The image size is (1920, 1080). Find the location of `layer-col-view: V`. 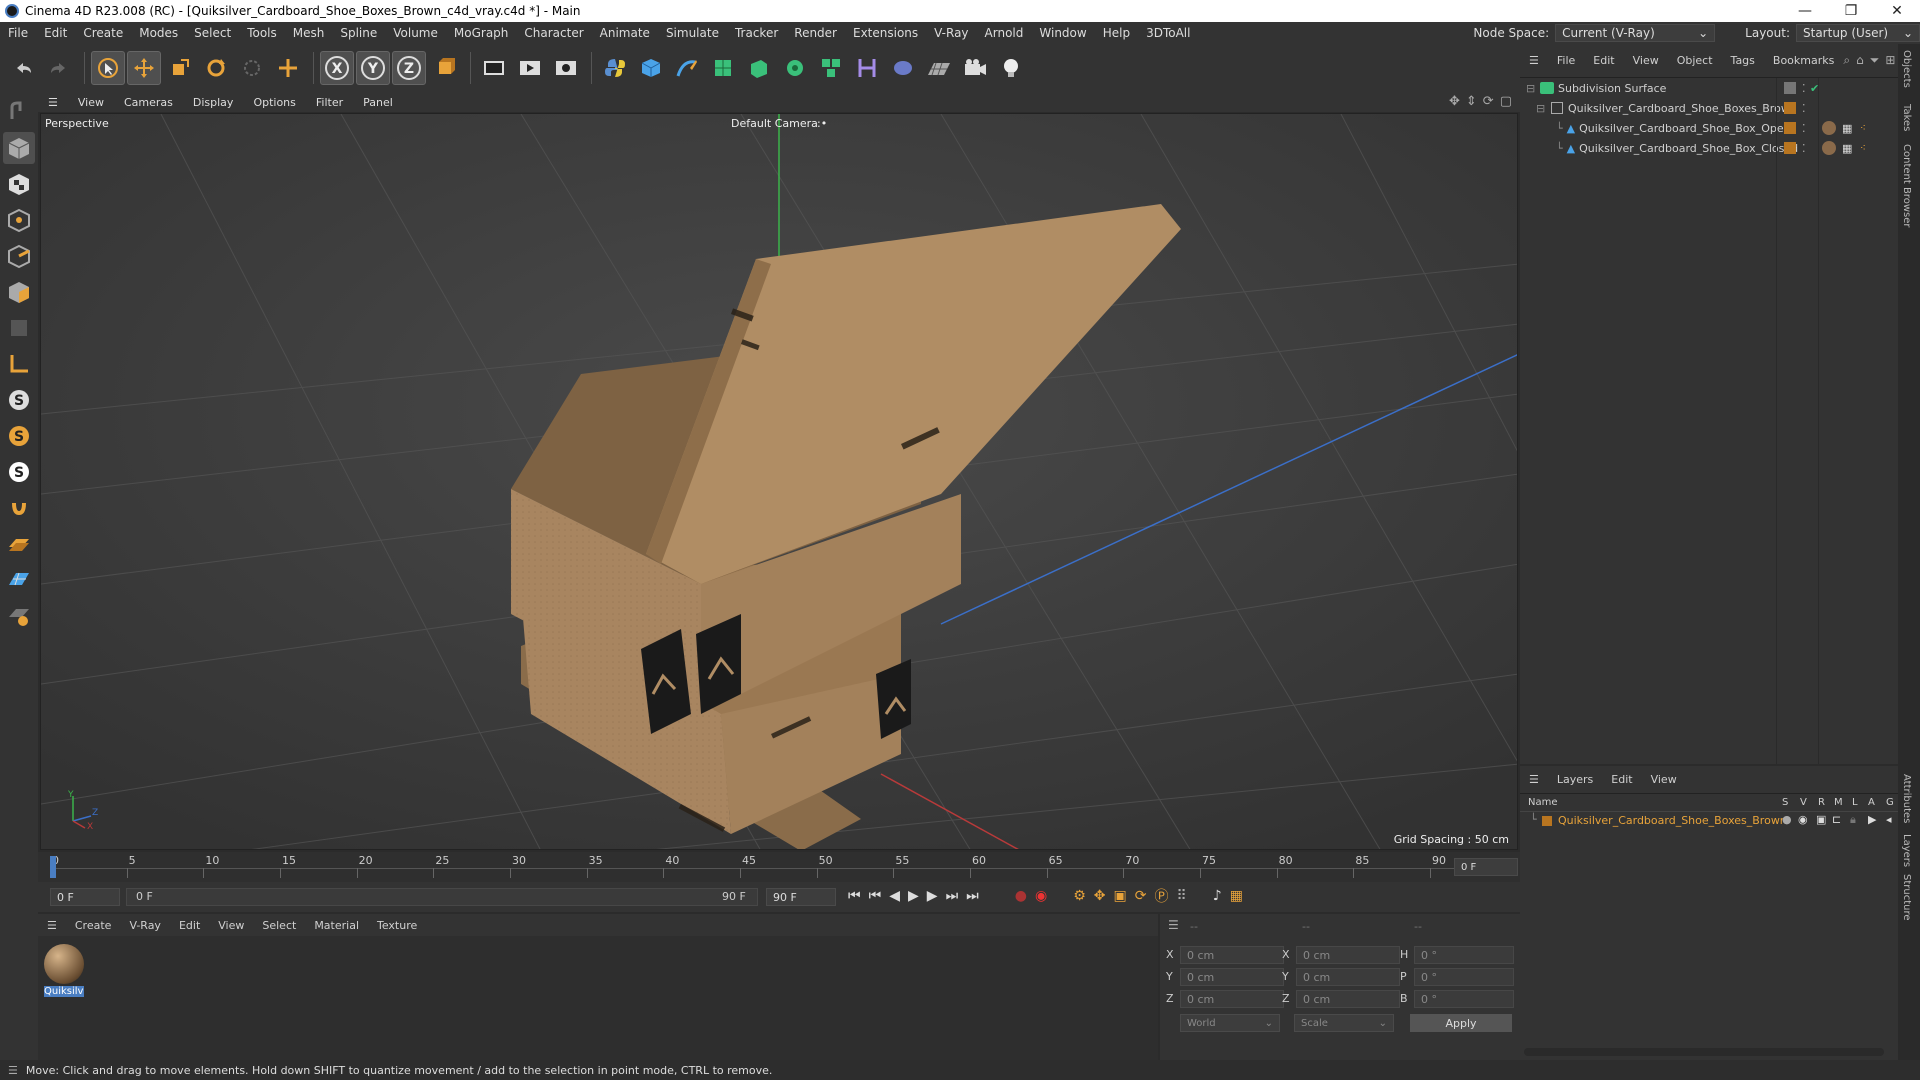

layer-col-view: V is located at coordinates (1803, 802).